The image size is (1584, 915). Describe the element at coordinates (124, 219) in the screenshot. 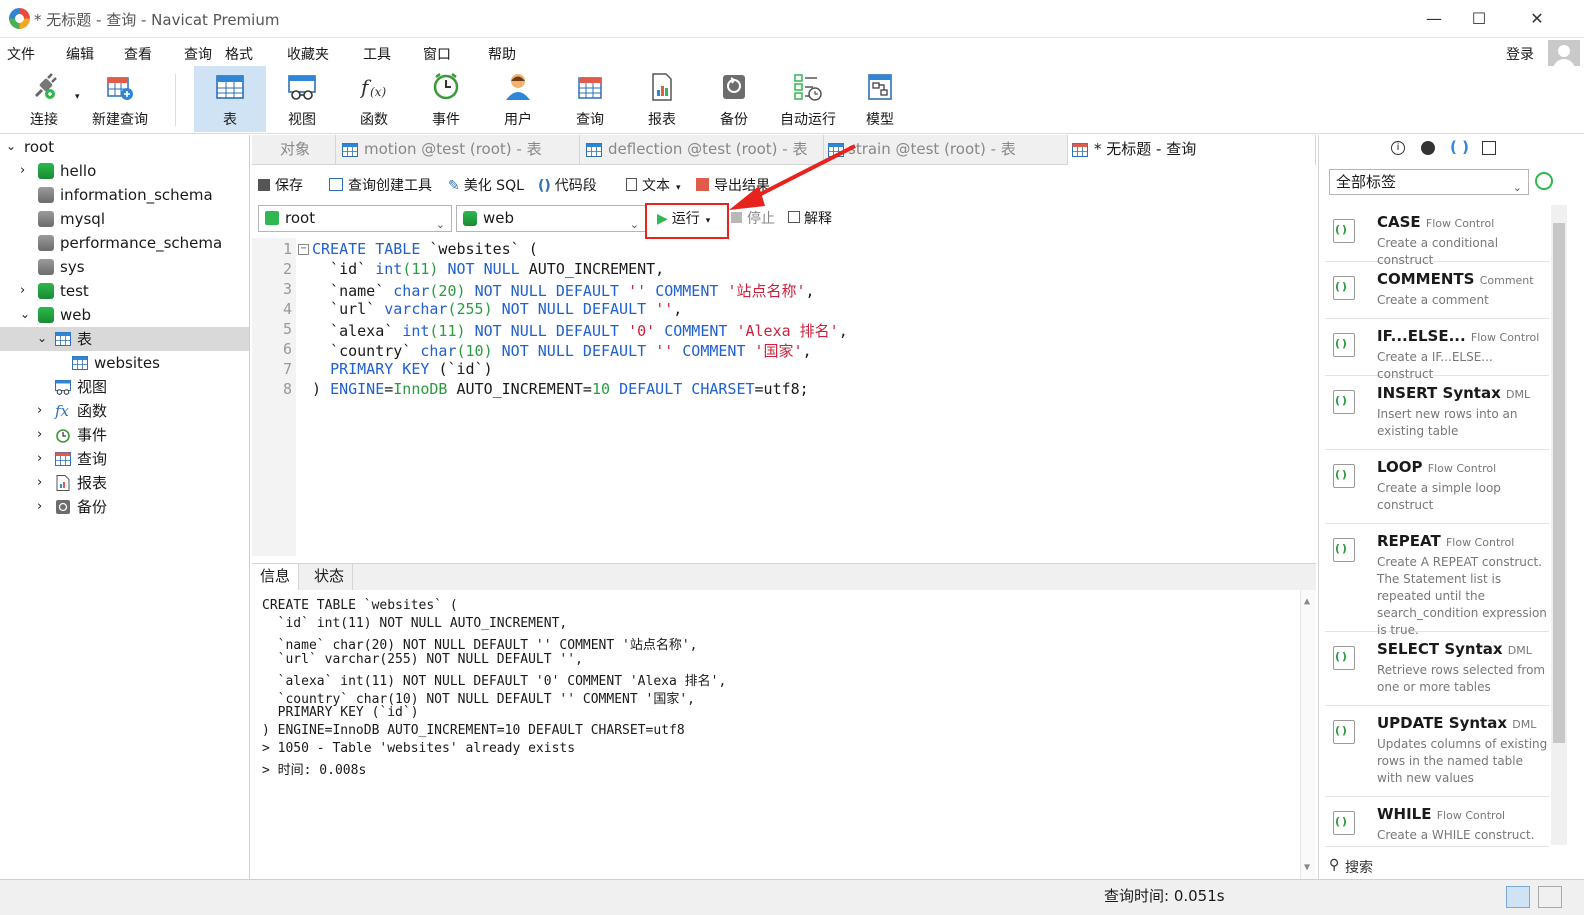

I see `tree-item-mysql: mysql` at that location.